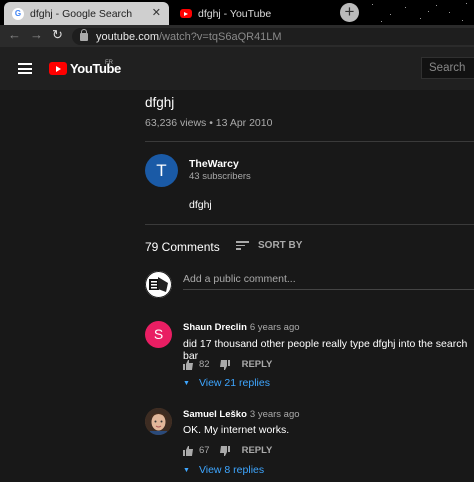 This screenshot has height=482, width=474. Describe the element at coordinates (274, 327) in the screenshot. I see `comment-time: 6 years ago` at that location.